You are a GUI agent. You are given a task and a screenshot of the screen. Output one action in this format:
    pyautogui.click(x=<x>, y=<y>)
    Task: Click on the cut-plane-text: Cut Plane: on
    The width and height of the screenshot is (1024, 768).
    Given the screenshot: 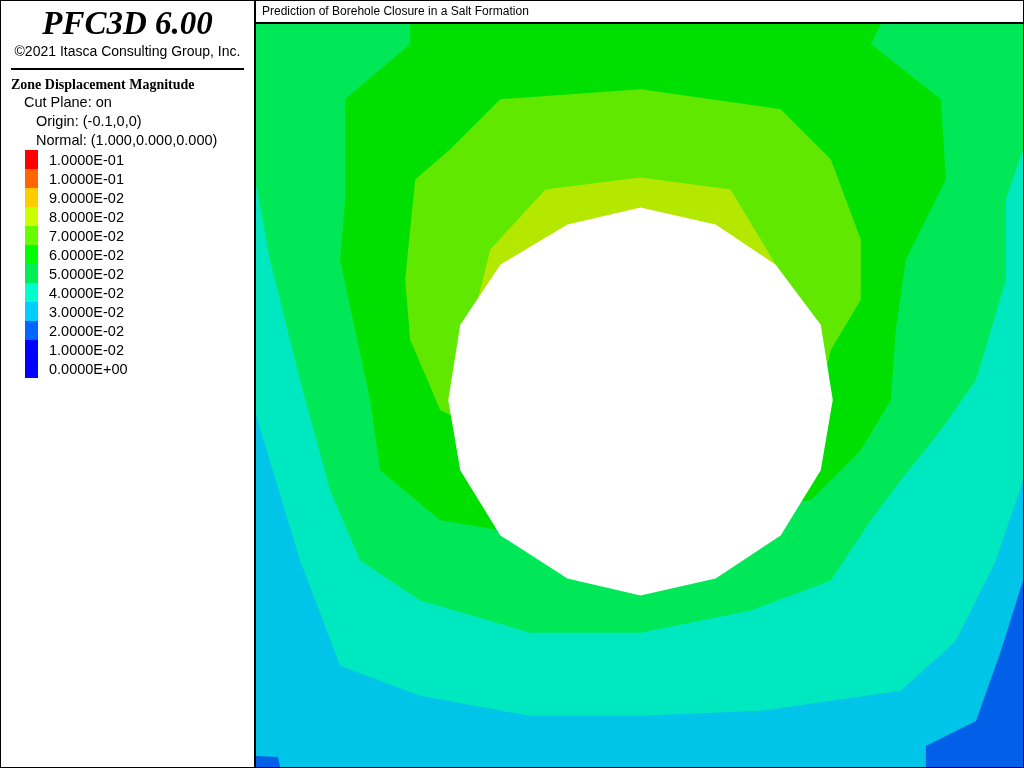 What is the action you would take?
    pyautogui.click(x=68, y=102)
    